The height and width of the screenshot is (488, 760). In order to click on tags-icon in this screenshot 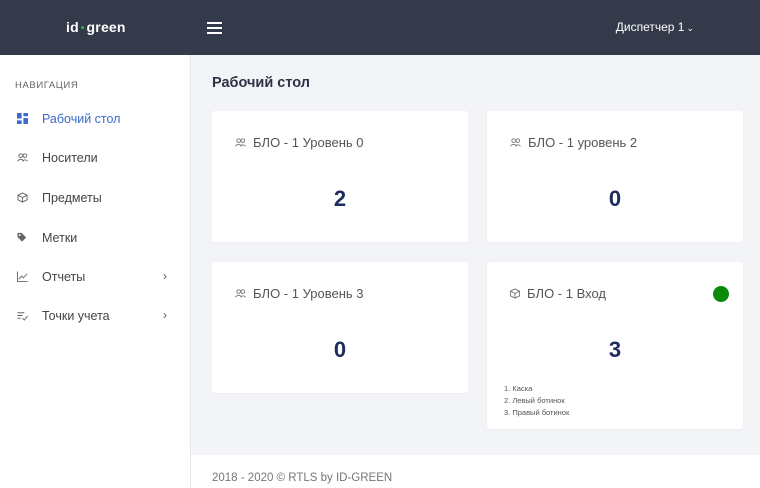, I will do `click(22, 237)`.